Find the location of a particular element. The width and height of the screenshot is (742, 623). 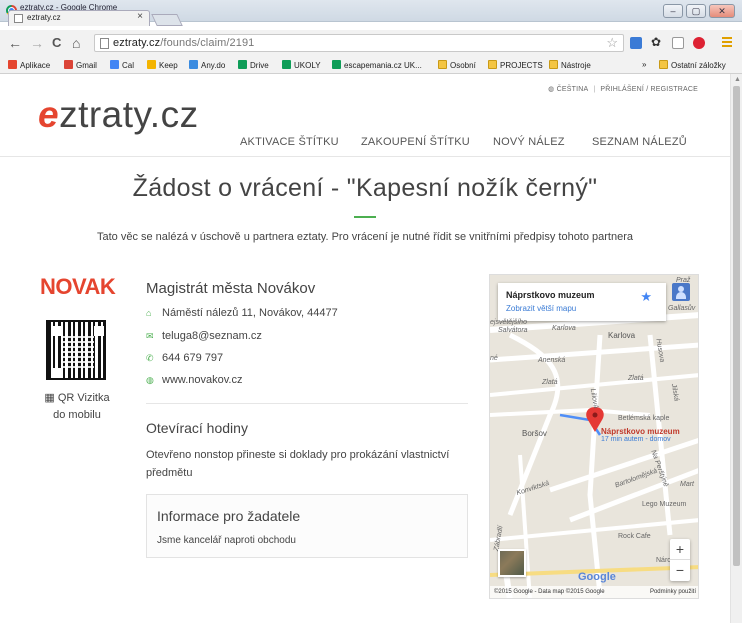

forward-arrow-icon: → is located at coordinates (37, 43).